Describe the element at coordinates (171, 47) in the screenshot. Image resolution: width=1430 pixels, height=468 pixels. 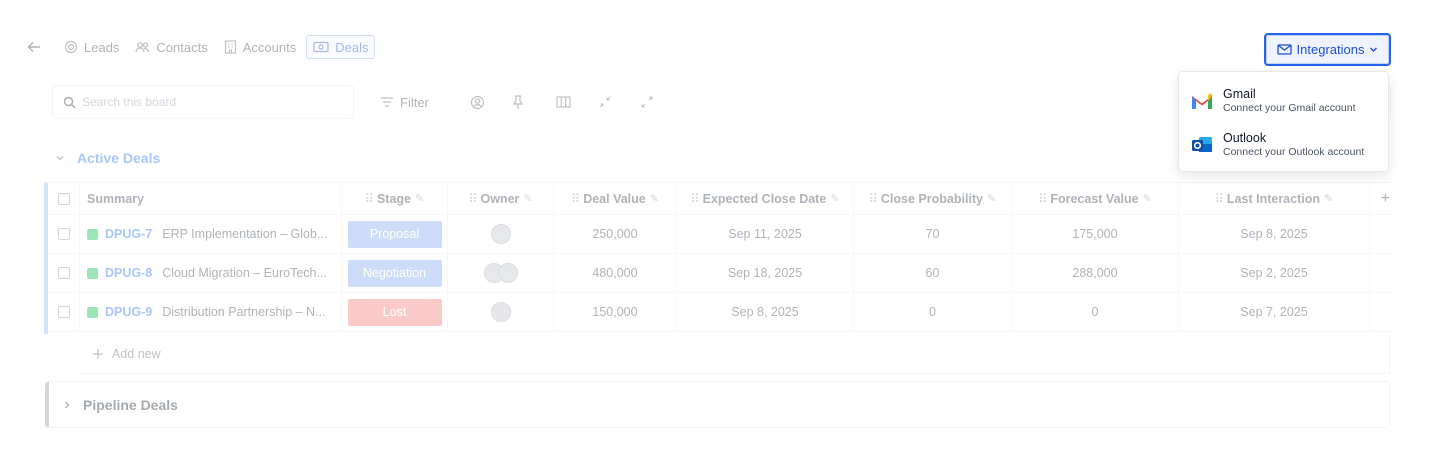
I see `tab-contacts: Contacts` at that location.